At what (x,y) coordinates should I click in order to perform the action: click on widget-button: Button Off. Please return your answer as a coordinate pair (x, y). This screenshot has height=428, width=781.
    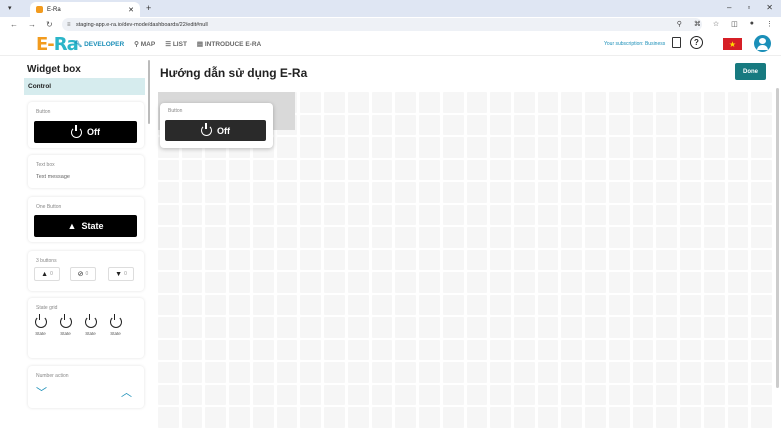
    Looking at the image, I should click on (86, 125).